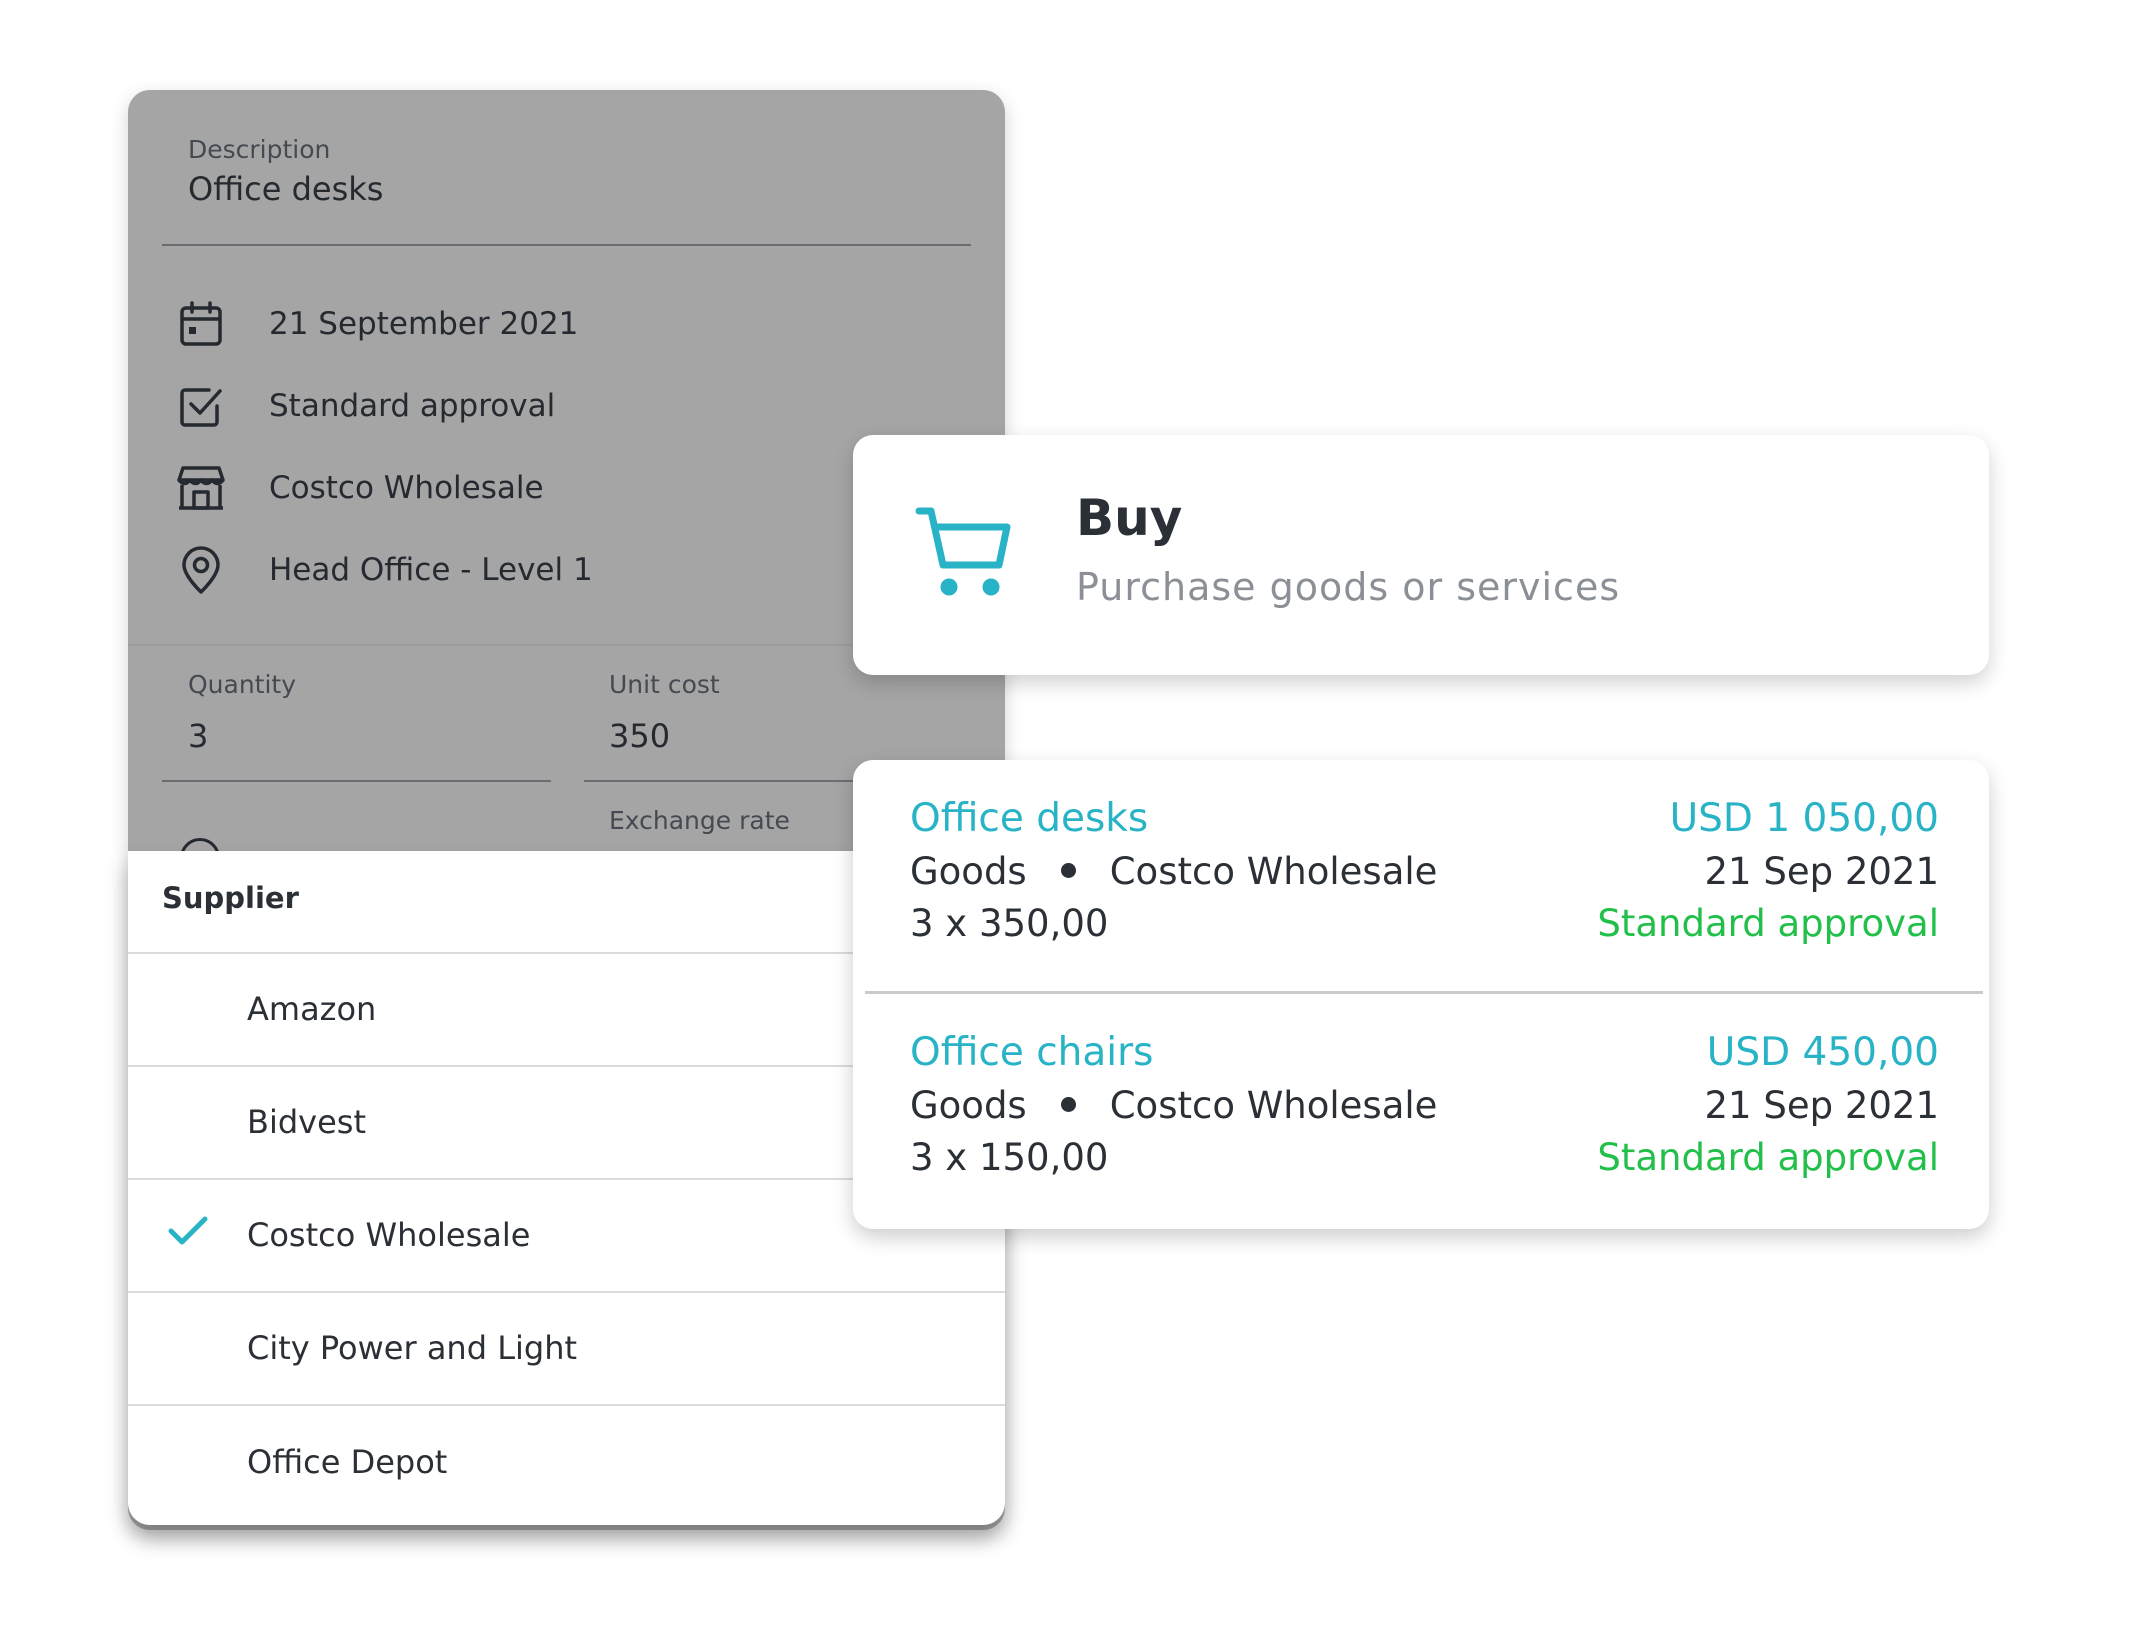  Describe the element at coordinates (664, 684) in the screenshot. I see `unit-cost-label: Unit cost` at that location.